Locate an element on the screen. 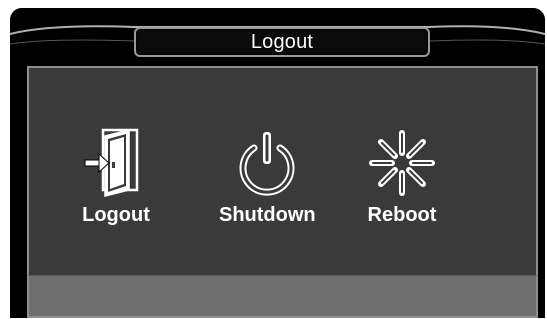 This screenshot has width=547, height=319. reboot-button: Reboot is located at coordinates (402, 176).